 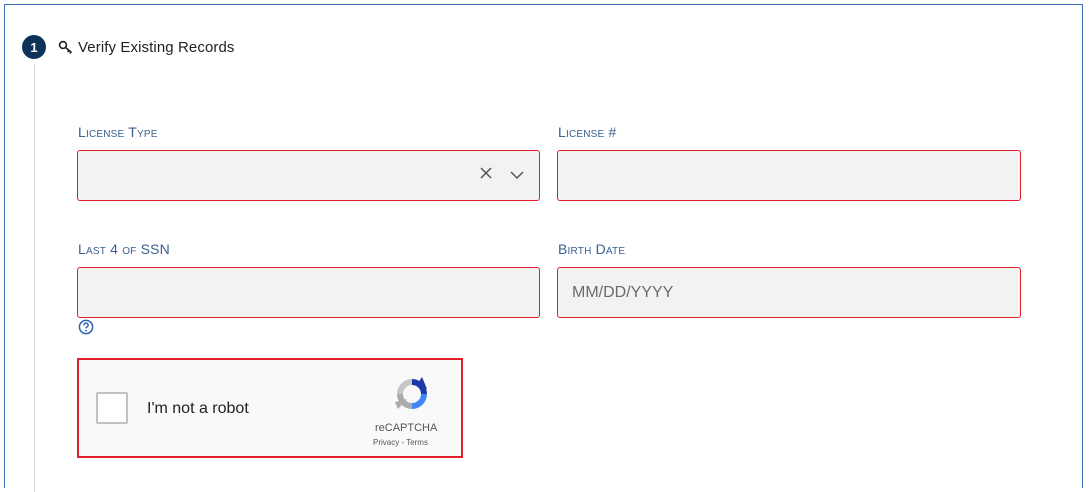 What do you see at coordinates (406, 428) in the screenshot?
I see `recaptcha-brand: reCAPTCHA` at bounding box center [406, 428].